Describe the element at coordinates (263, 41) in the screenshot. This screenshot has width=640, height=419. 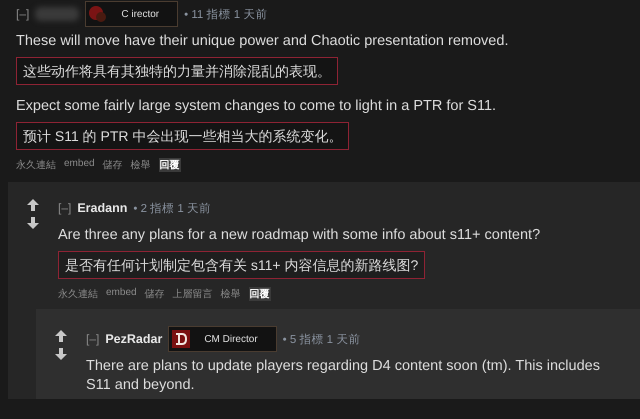
I see `comment-text: These will move have their unique power and Chaotic presentation removed.` at that location.